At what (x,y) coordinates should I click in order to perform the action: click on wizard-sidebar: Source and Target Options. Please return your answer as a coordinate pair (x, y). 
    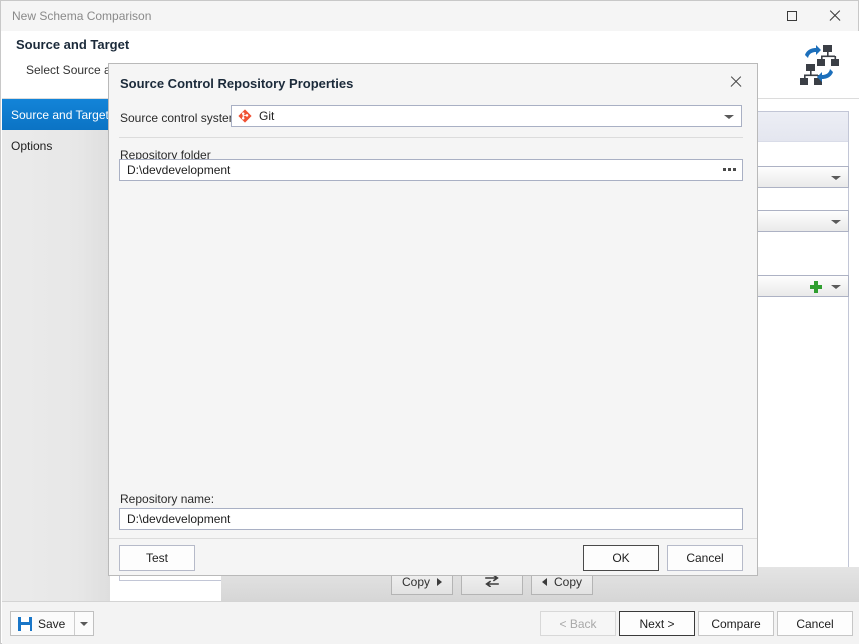
    Looking at the image, I should click on (56, 350).